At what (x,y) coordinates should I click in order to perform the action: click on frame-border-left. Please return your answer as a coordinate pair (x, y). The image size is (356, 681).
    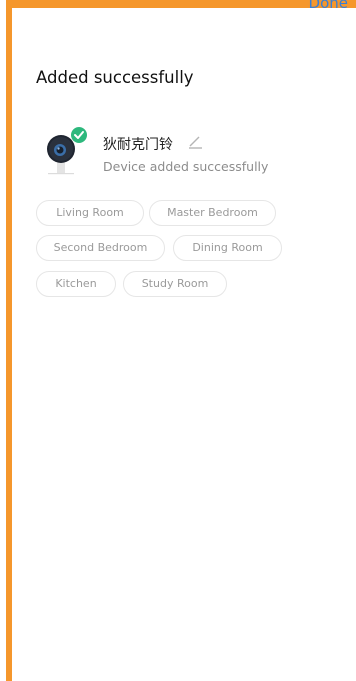
    Looking at the image, I should click on (9, 340).